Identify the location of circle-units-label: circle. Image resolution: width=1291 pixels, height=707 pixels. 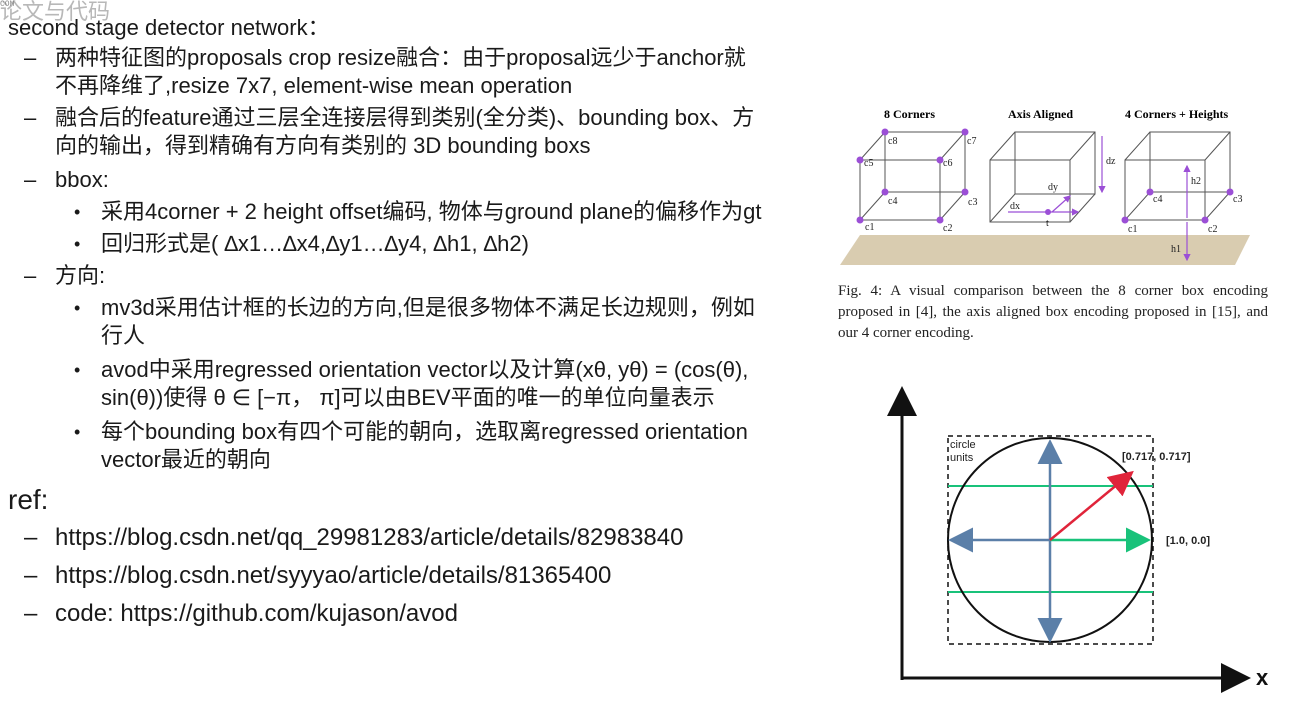
(963, 445).